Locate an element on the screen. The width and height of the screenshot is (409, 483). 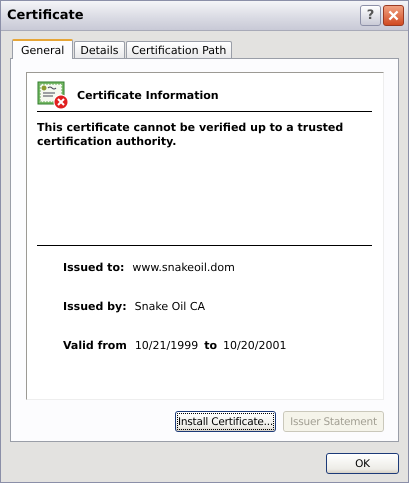
help-button: ? is located at coordinates (370, 15).